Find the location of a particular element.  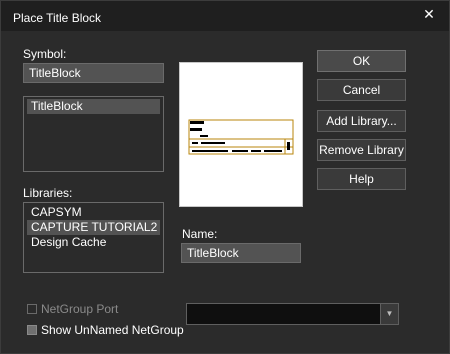

remove-library-button: Remove Library is located at coordinates (361, 150).